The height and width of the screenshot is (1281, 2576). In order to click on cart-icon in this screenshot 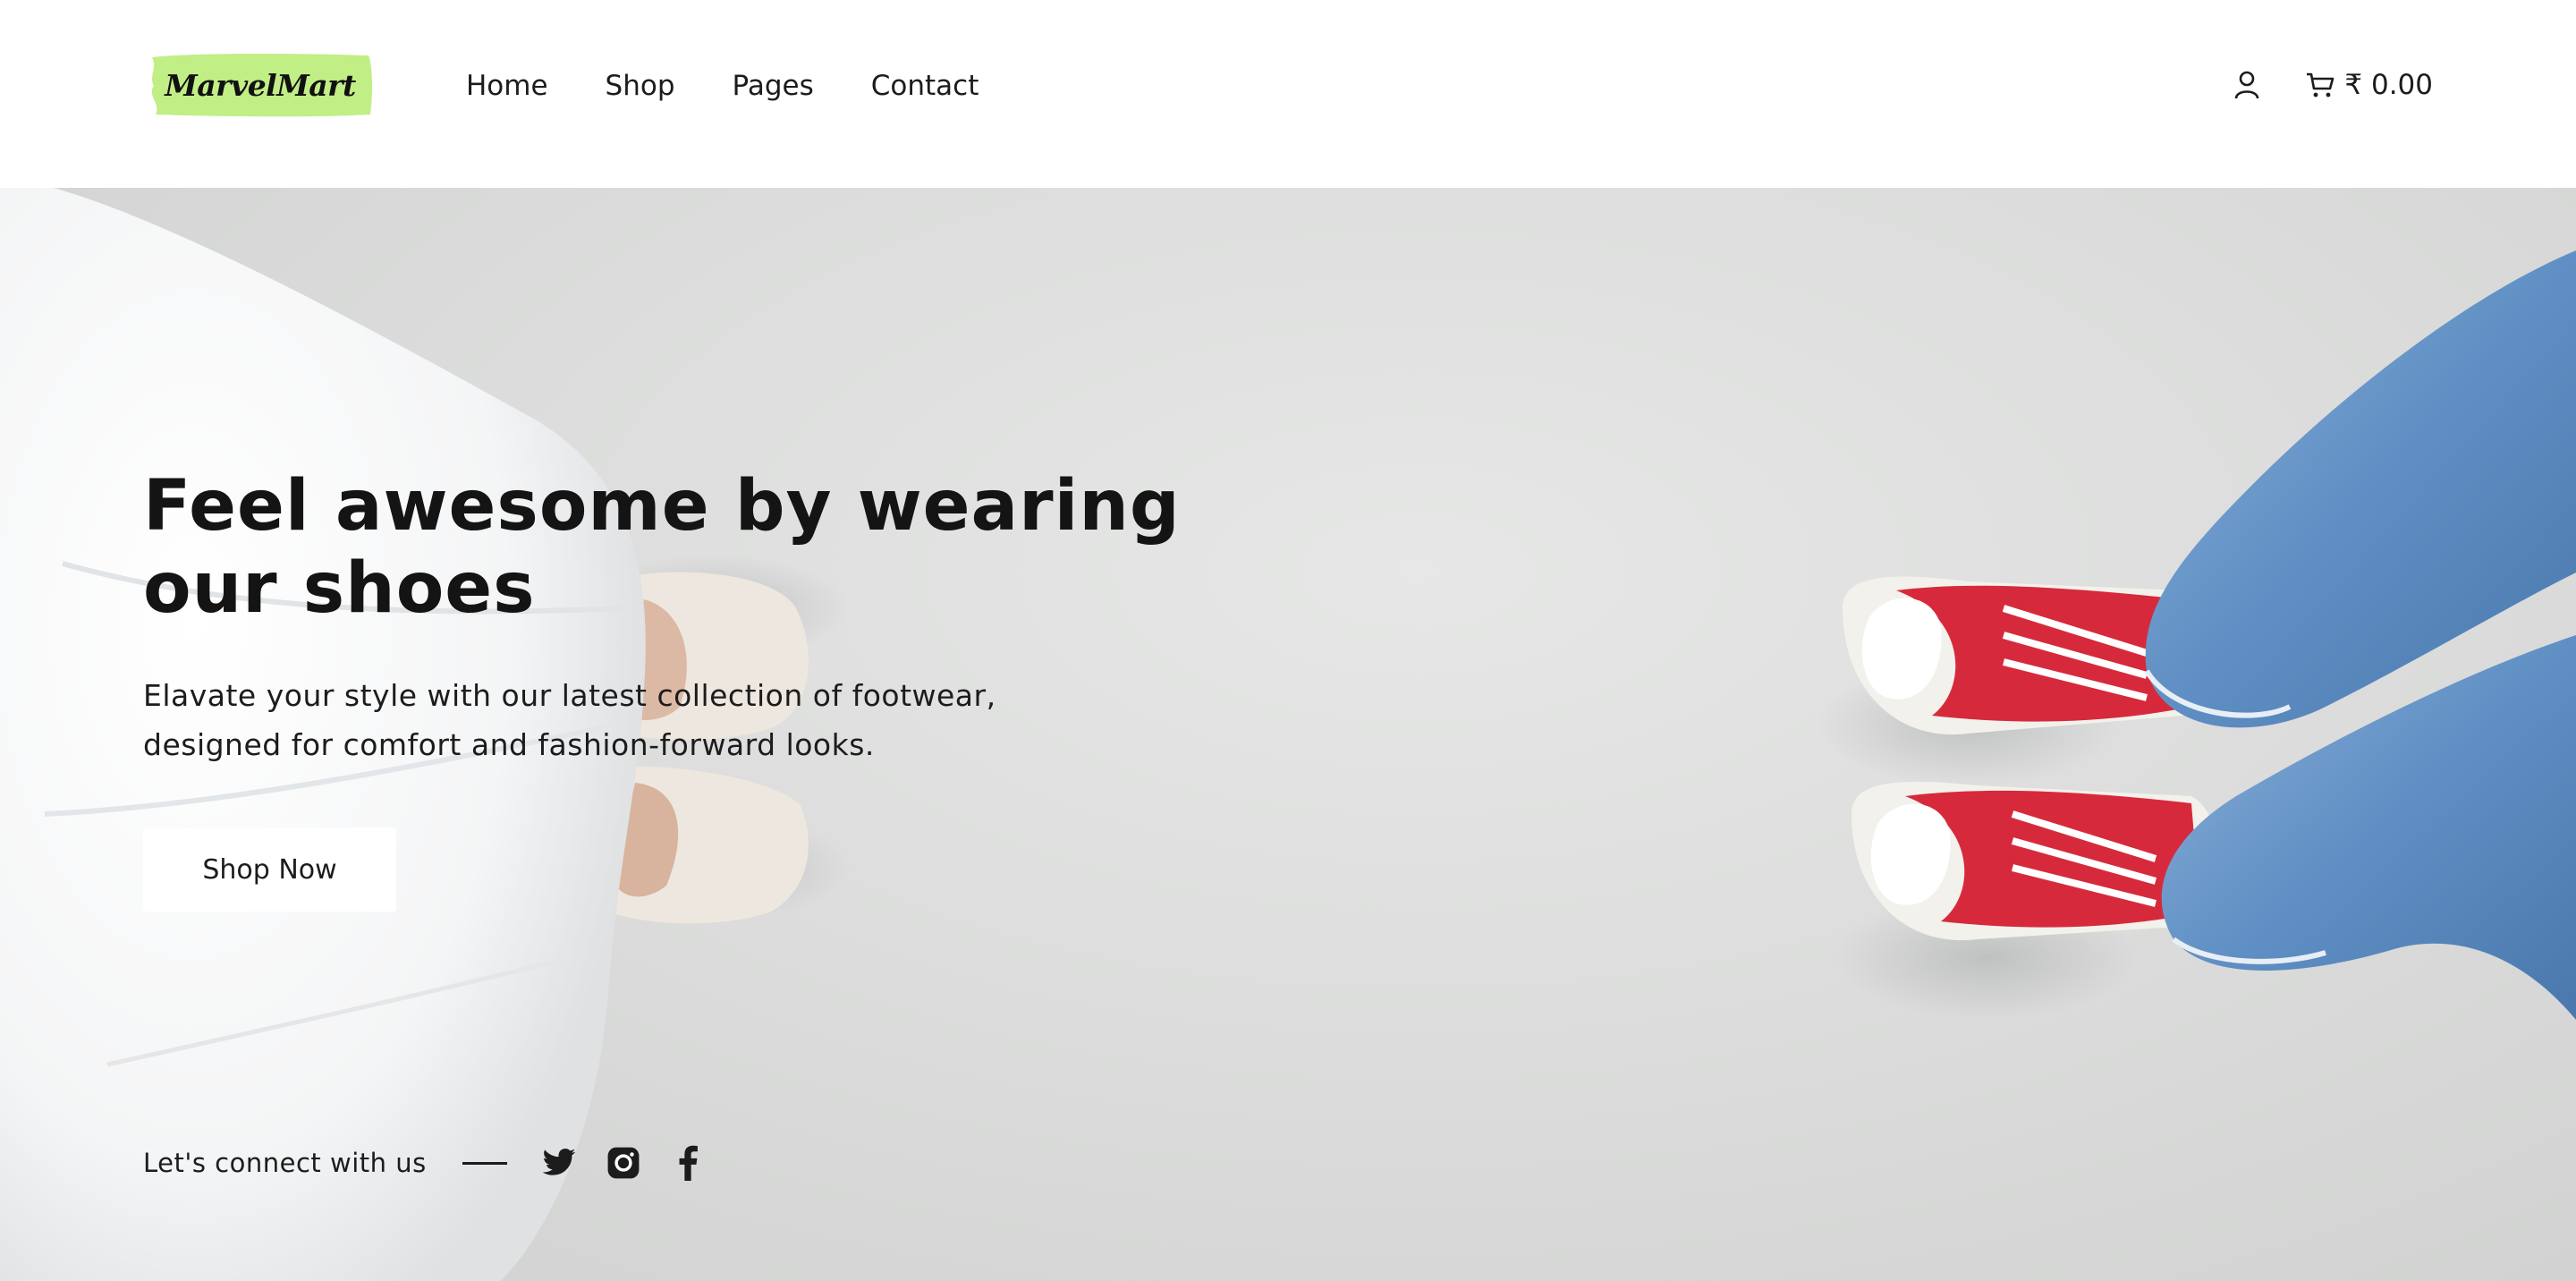, I will do `click(2320, 85)`.